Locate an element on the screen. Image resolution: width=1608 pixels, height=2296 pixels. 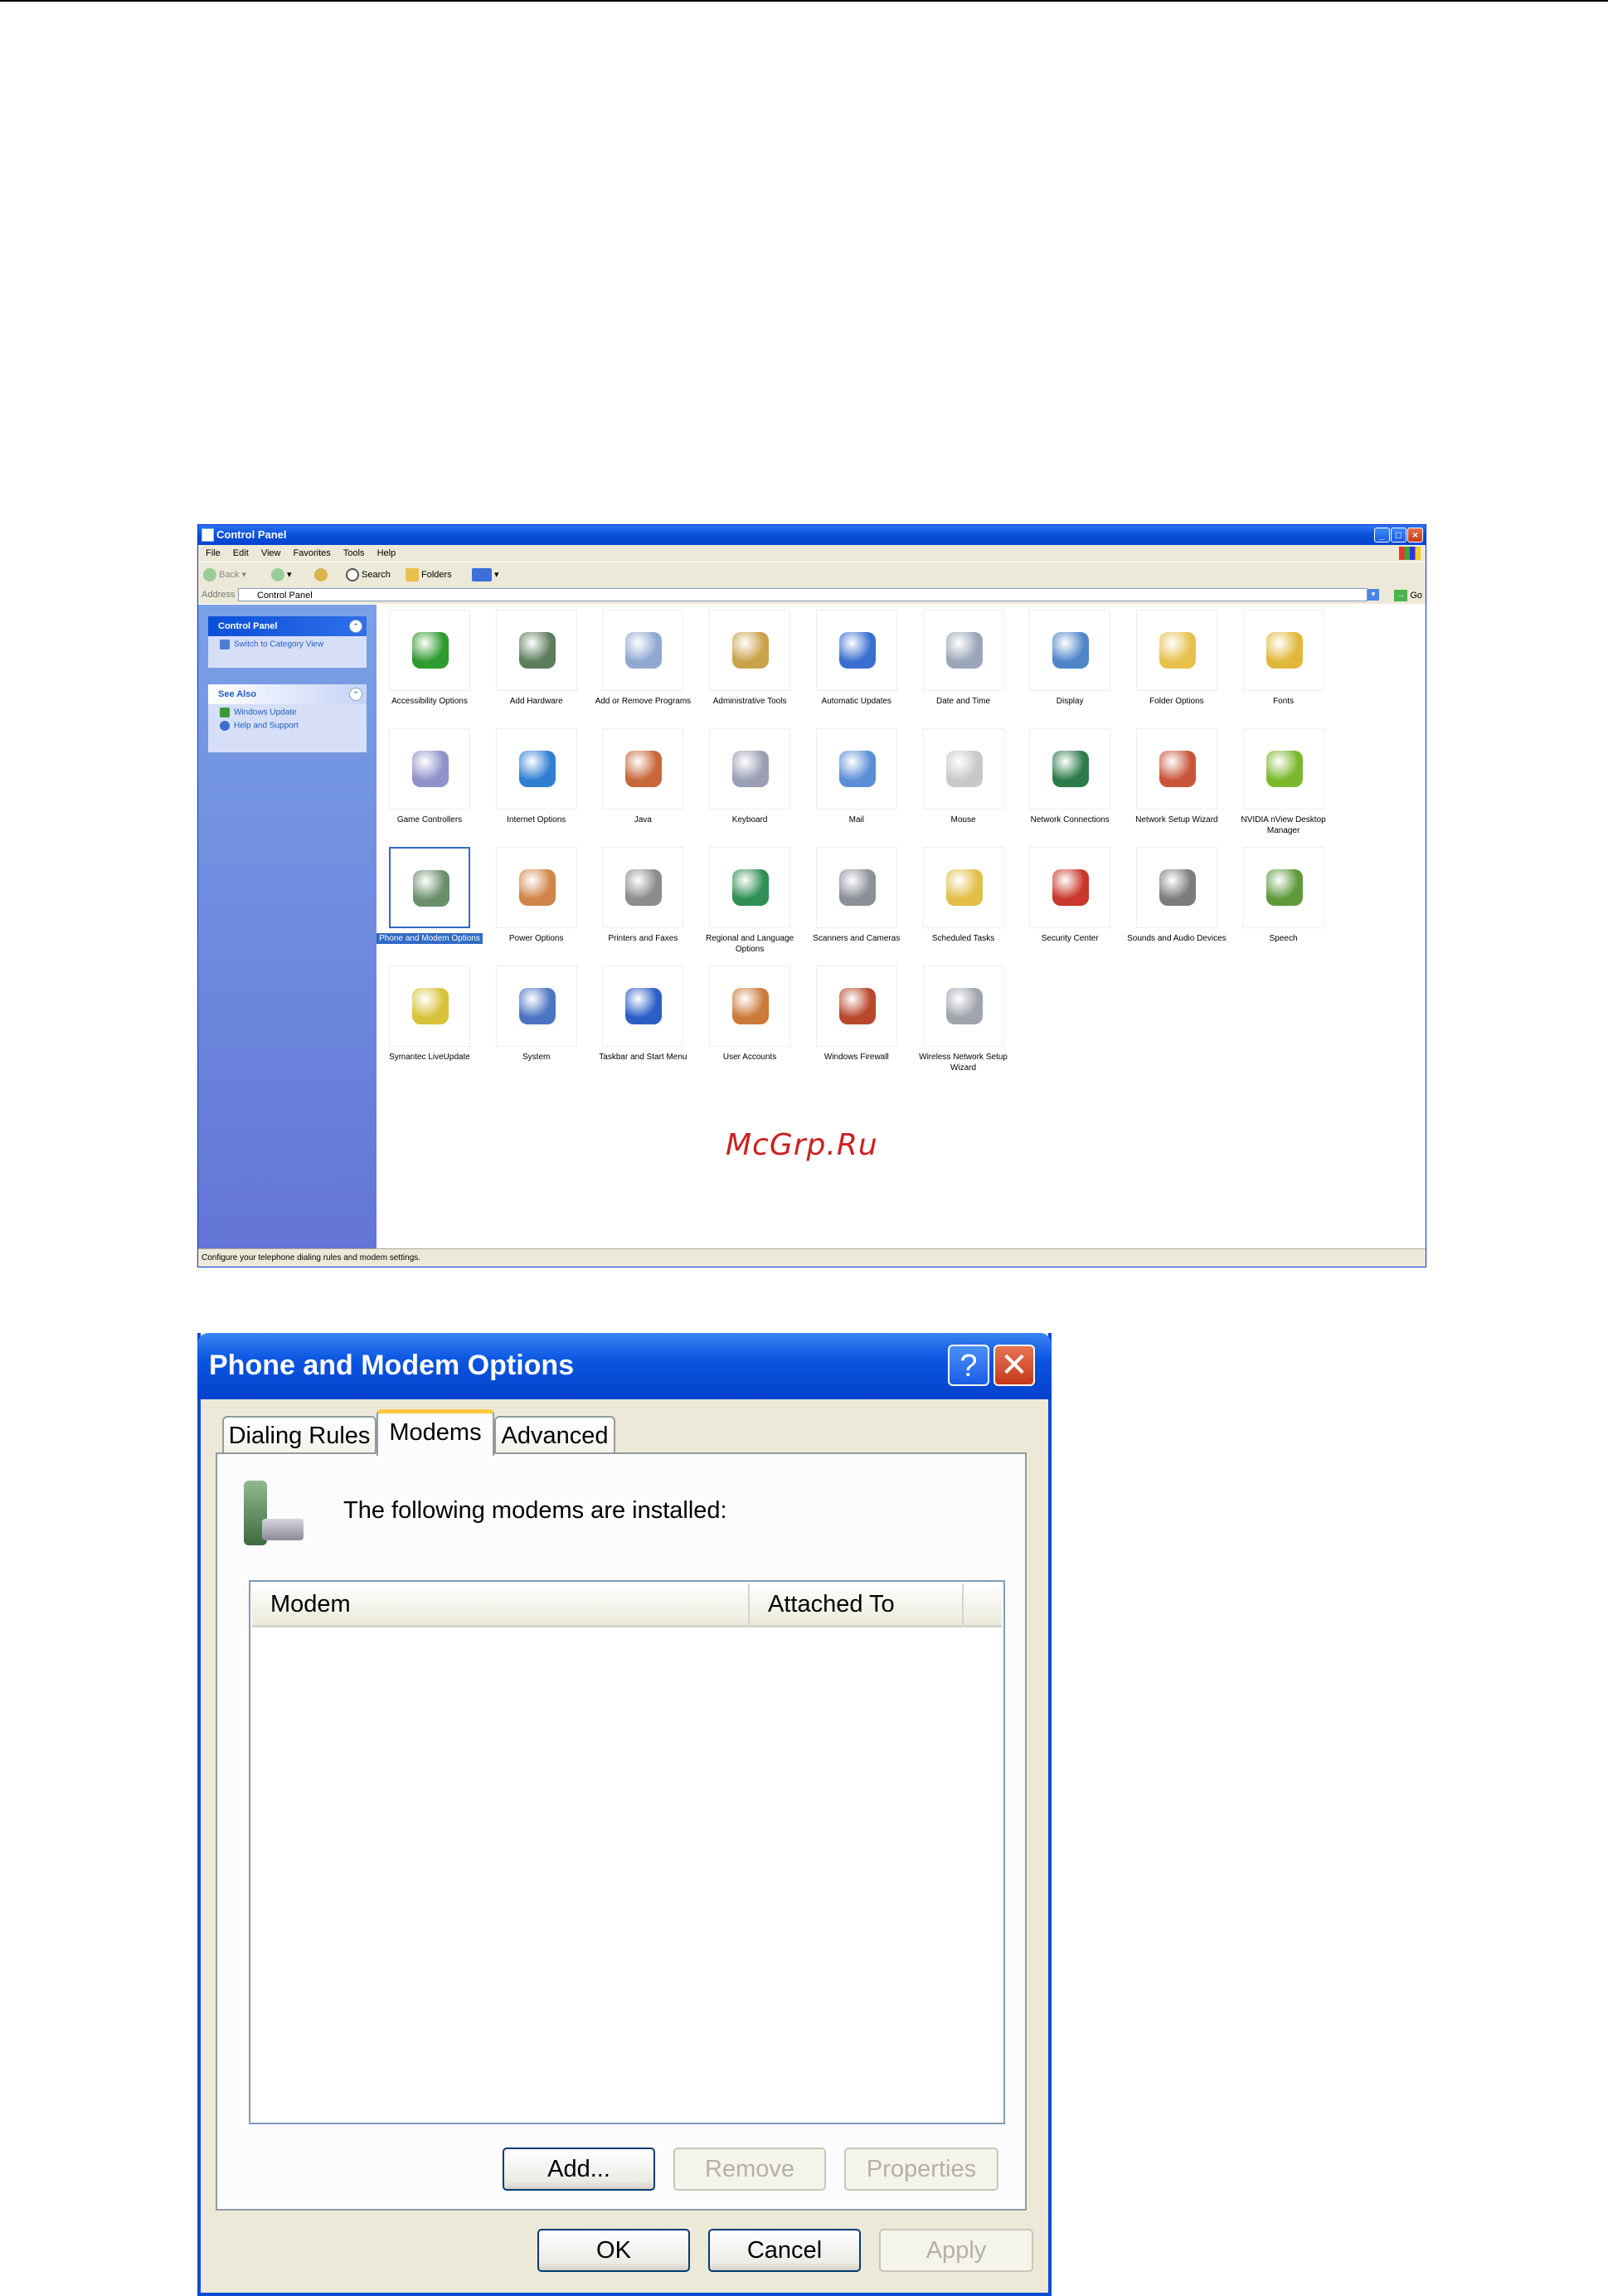
system-icon-frame is located at coordinates (536, 1007).